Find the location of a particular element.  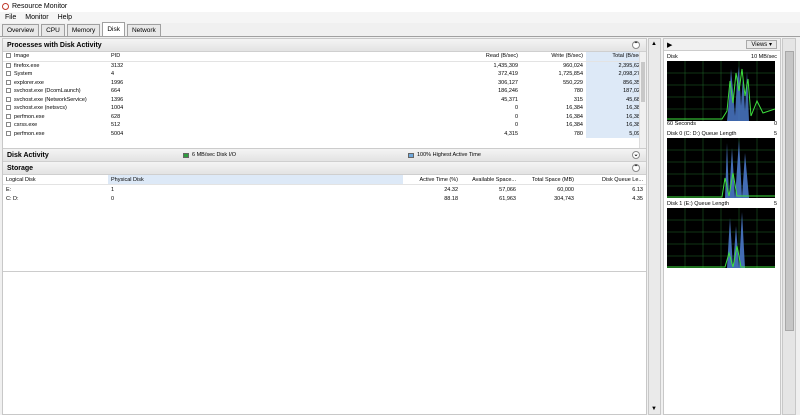

storage-title: Storage is located at coordinates (20, 168).